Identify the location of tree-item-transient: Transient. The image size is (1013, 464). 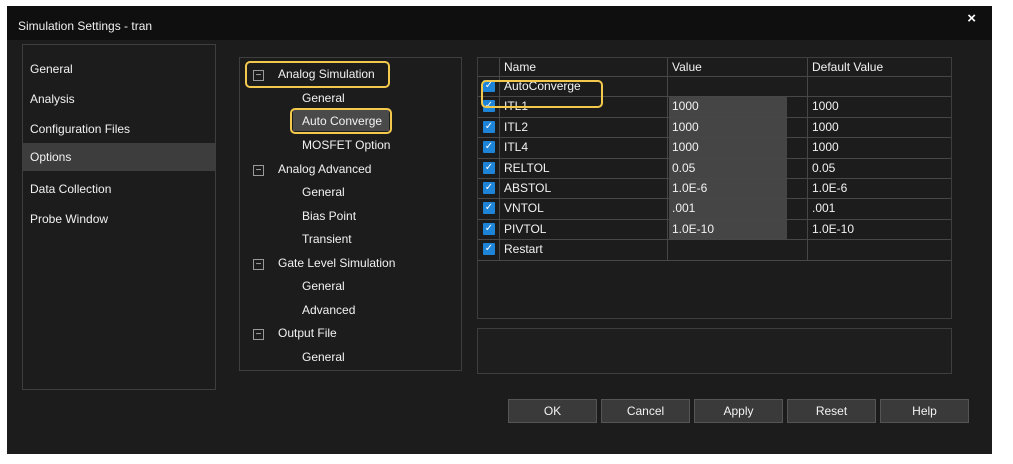
(327, 239).